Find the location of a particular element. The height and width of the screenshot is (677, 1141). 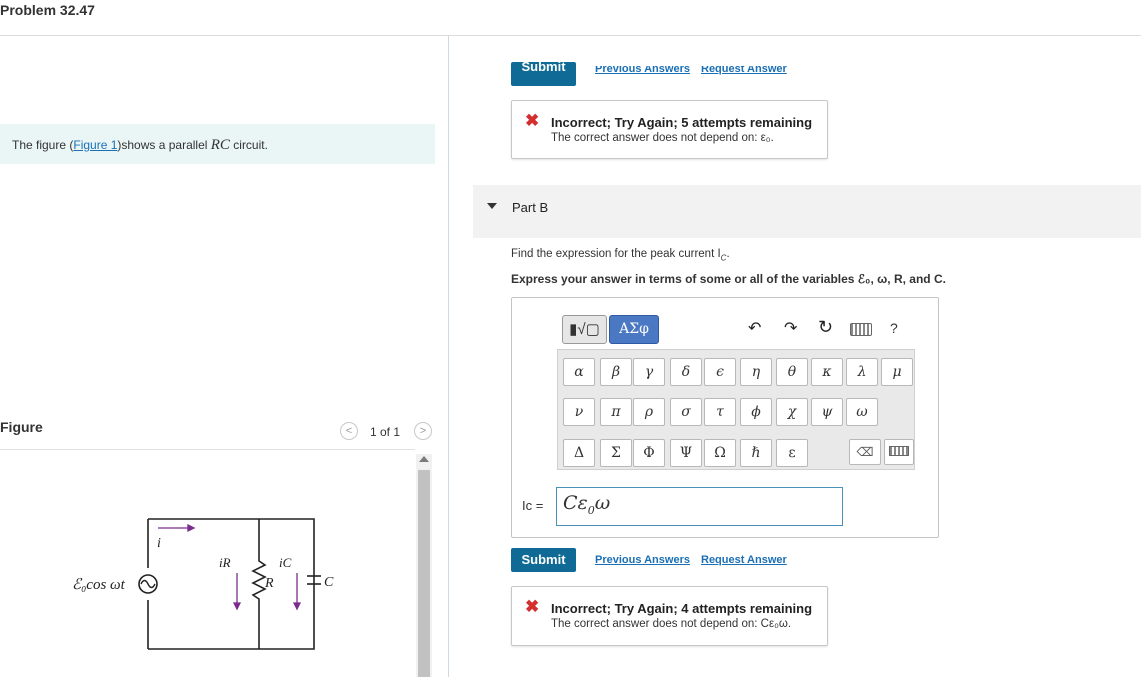

reset-icon: ↻ is located at coordinates (825, 327).